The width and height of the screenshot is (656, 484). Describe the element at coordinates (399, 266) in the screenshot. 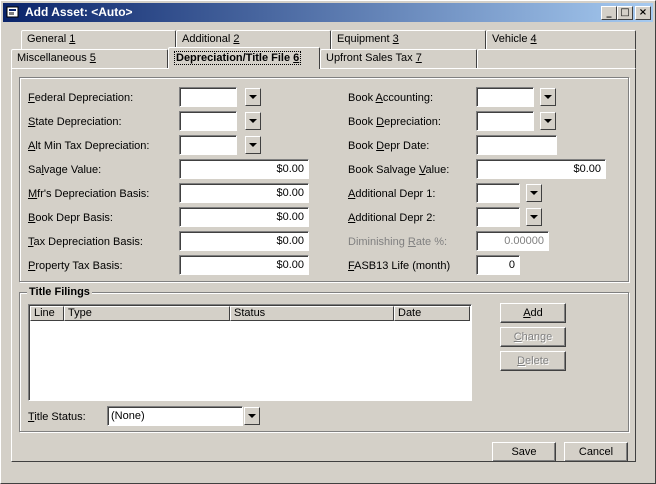

I see `fasb13-life-label: FASB13 Life (month)` at that location.